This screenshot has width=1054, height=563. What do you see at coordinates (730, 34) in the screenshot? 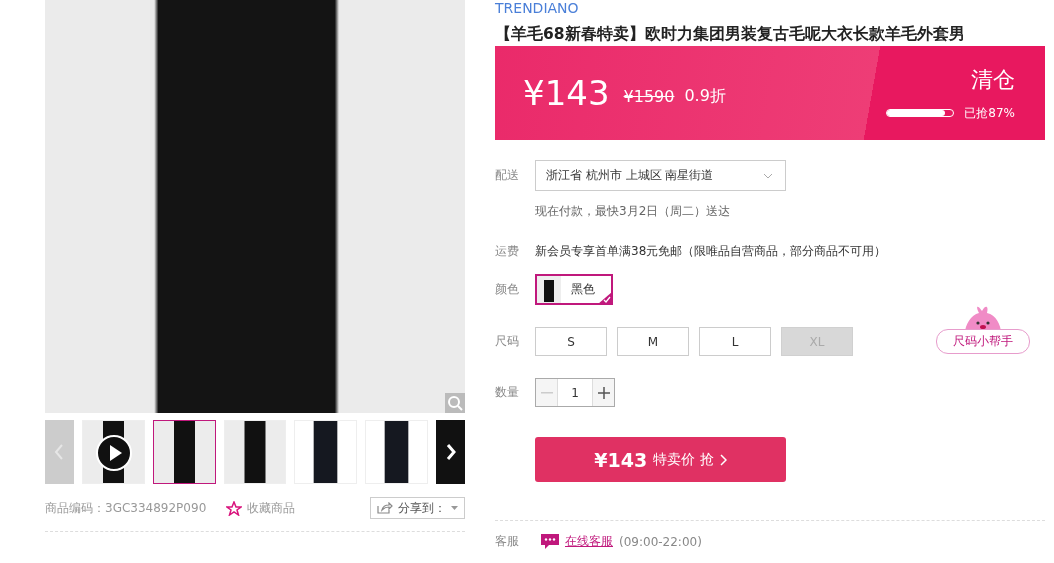
I see `product-title: 【羊毛68新春特卖】欧时力集团男装复古毛呢大衣长款羊毛外套男` at bounding box center [730, 34].